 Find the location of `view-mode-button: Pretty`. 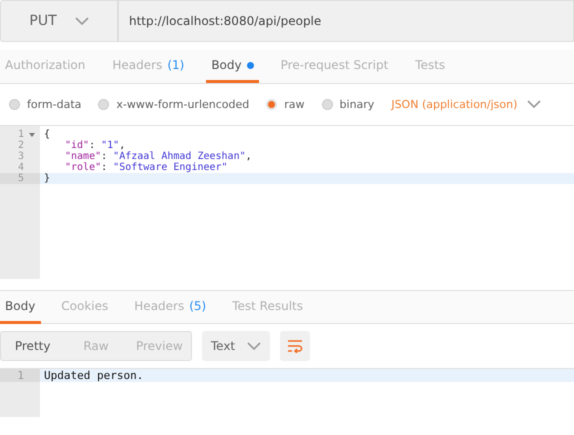

view-mode-button: Pretty is located at coordinates (32, 346).